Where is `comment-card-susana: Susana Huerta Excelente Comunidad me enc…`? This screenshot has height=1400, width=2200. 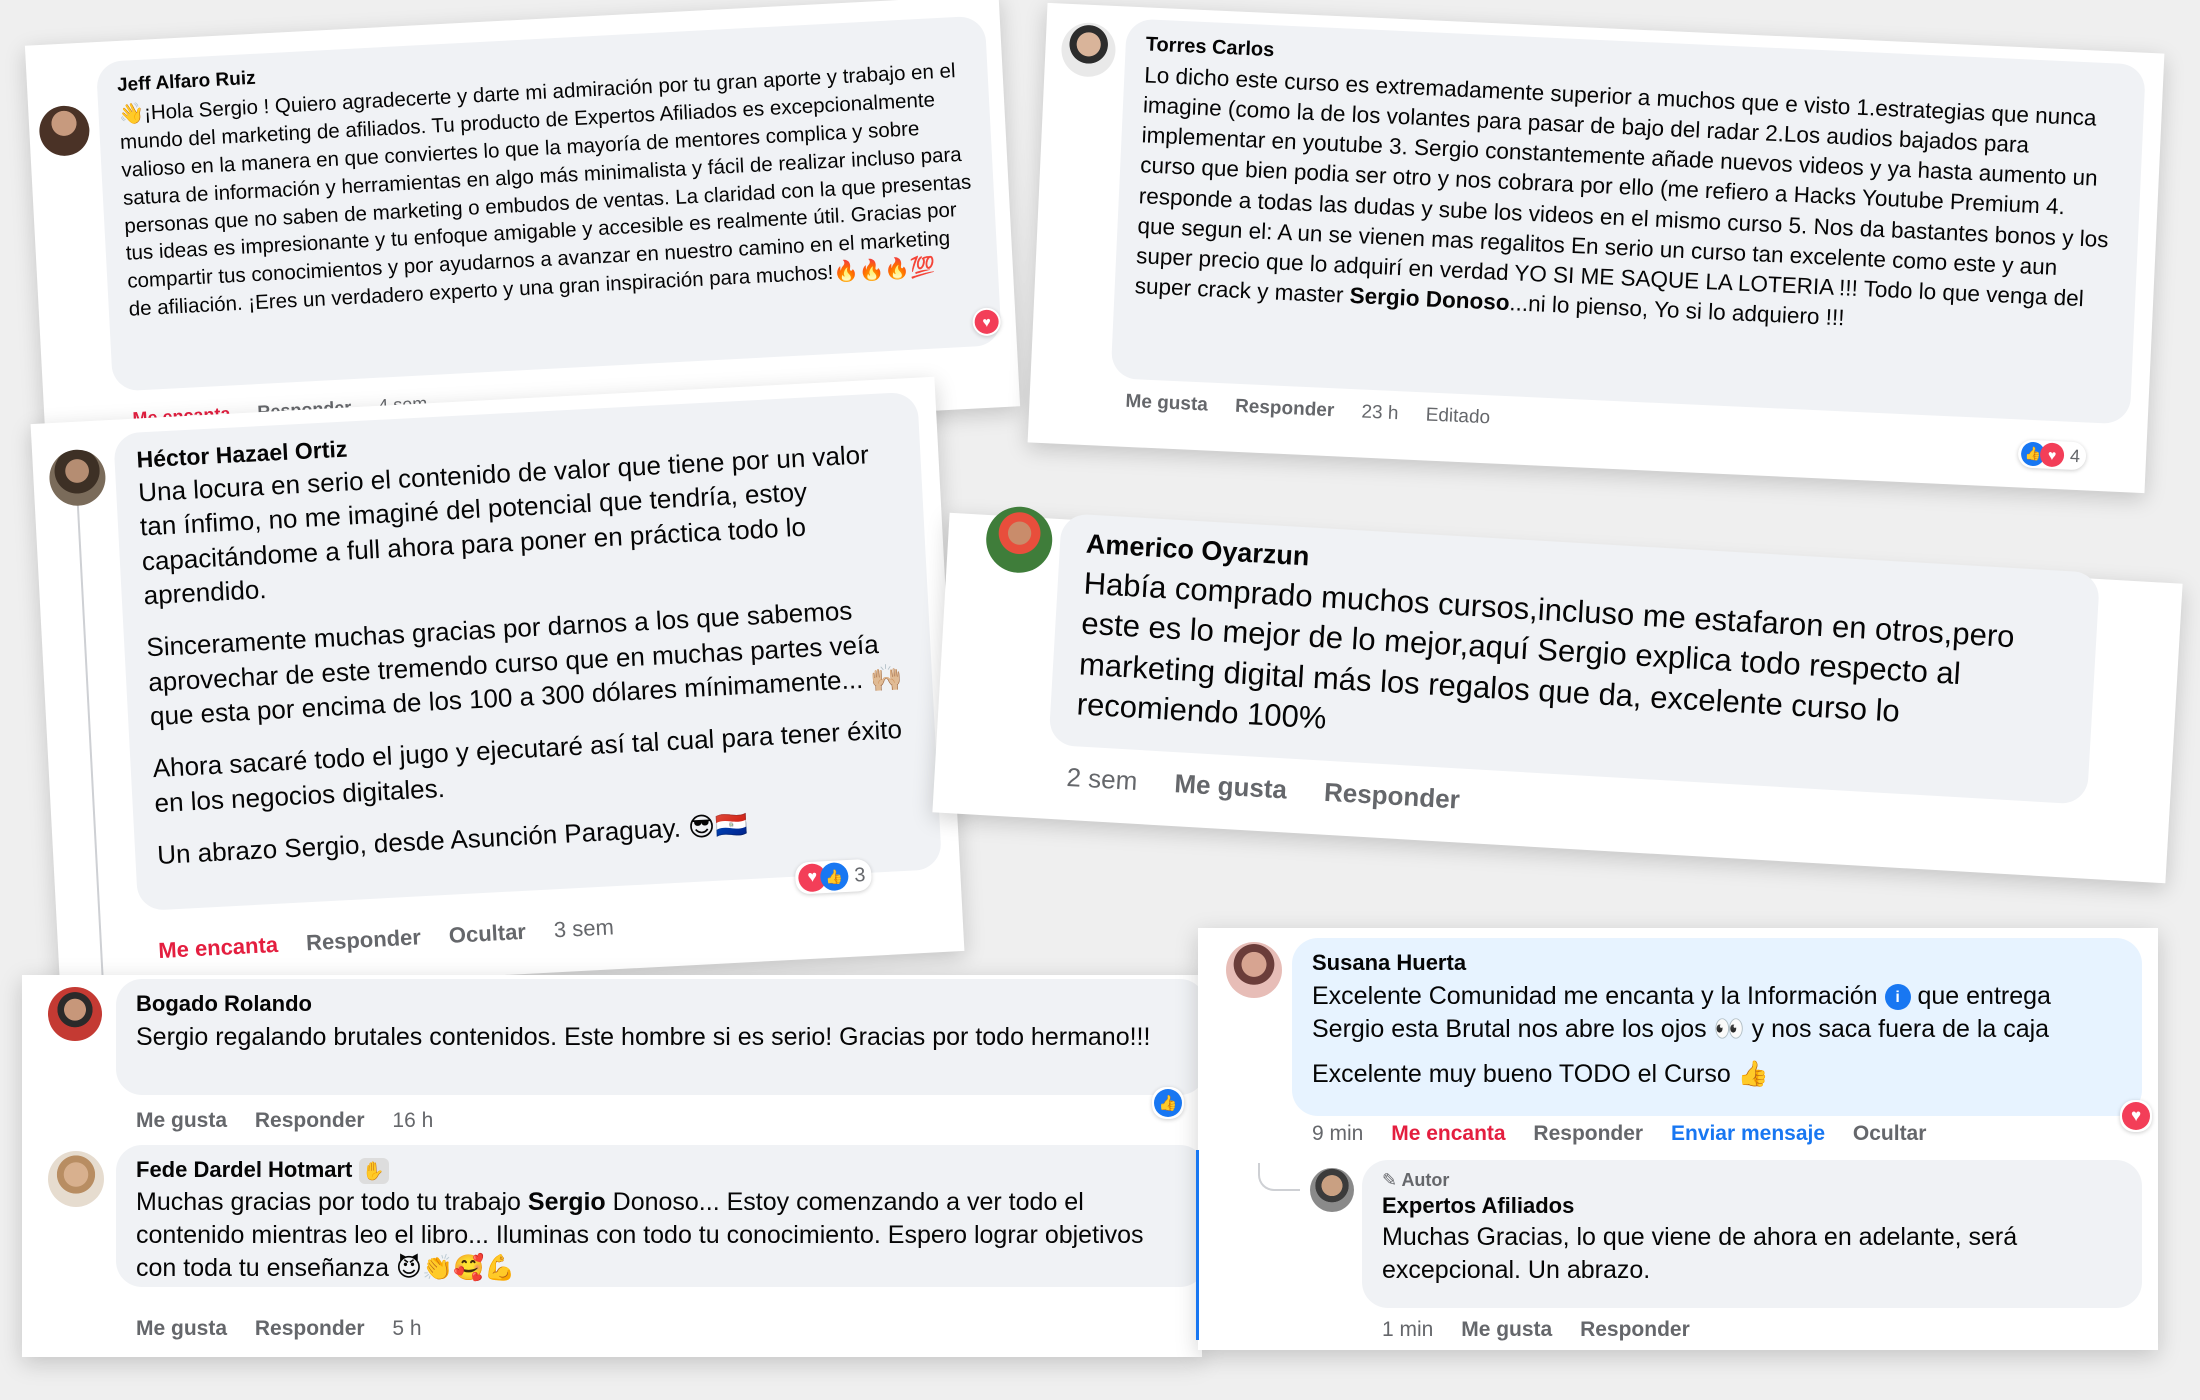 comment-card-susana: Susana Huerta Excelente Comunidad me enc… is located at coordinates (1677, 1139).